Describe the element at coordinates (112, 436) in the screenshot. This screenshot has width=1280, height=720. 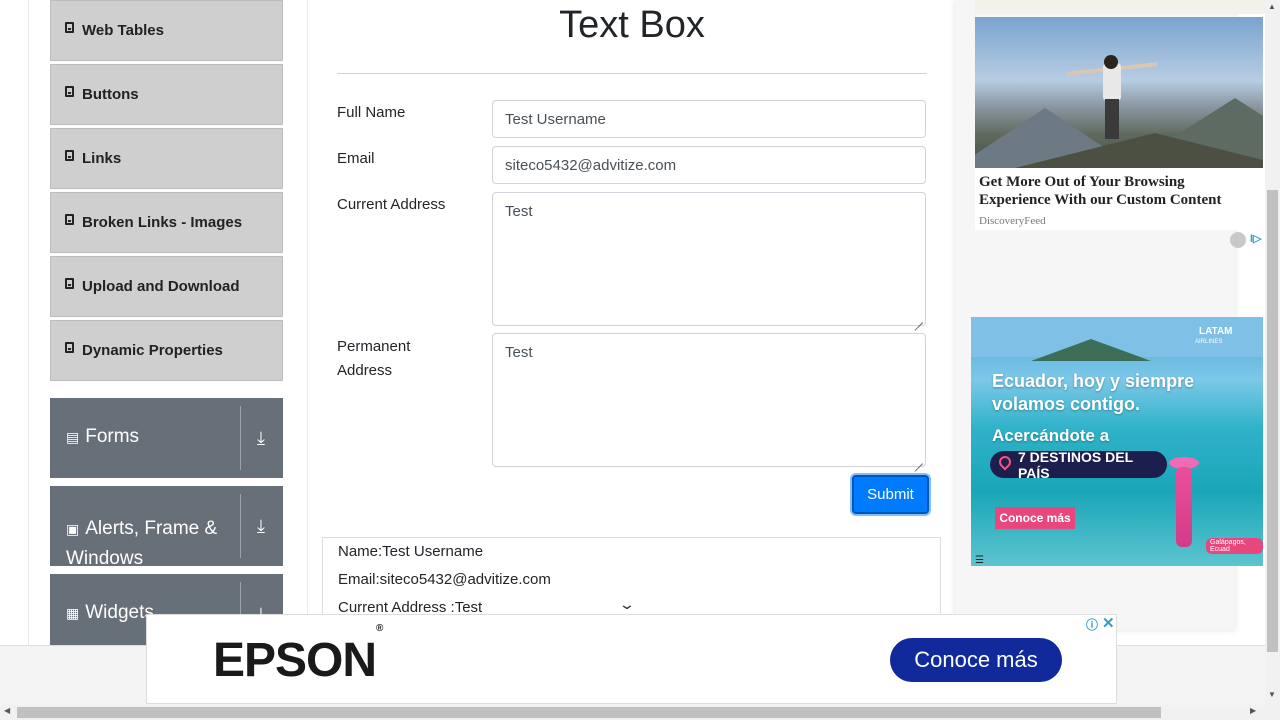
I see `group-label: Forms` at that location.